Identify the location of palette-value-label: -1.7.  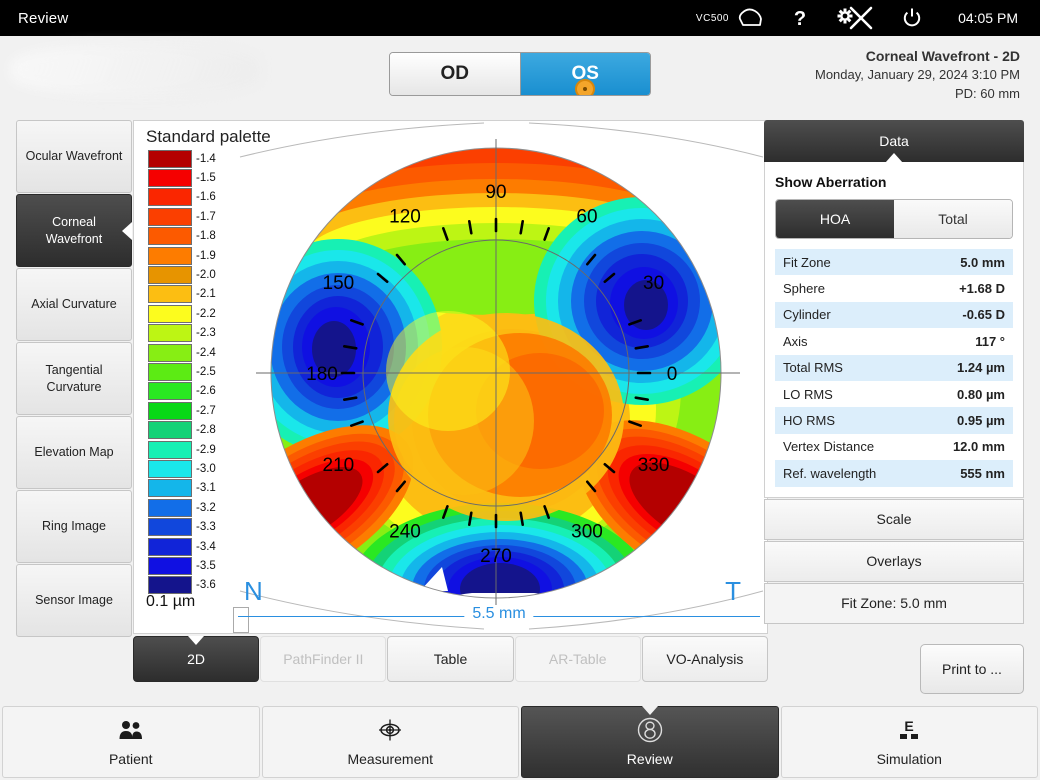
(206, 216).